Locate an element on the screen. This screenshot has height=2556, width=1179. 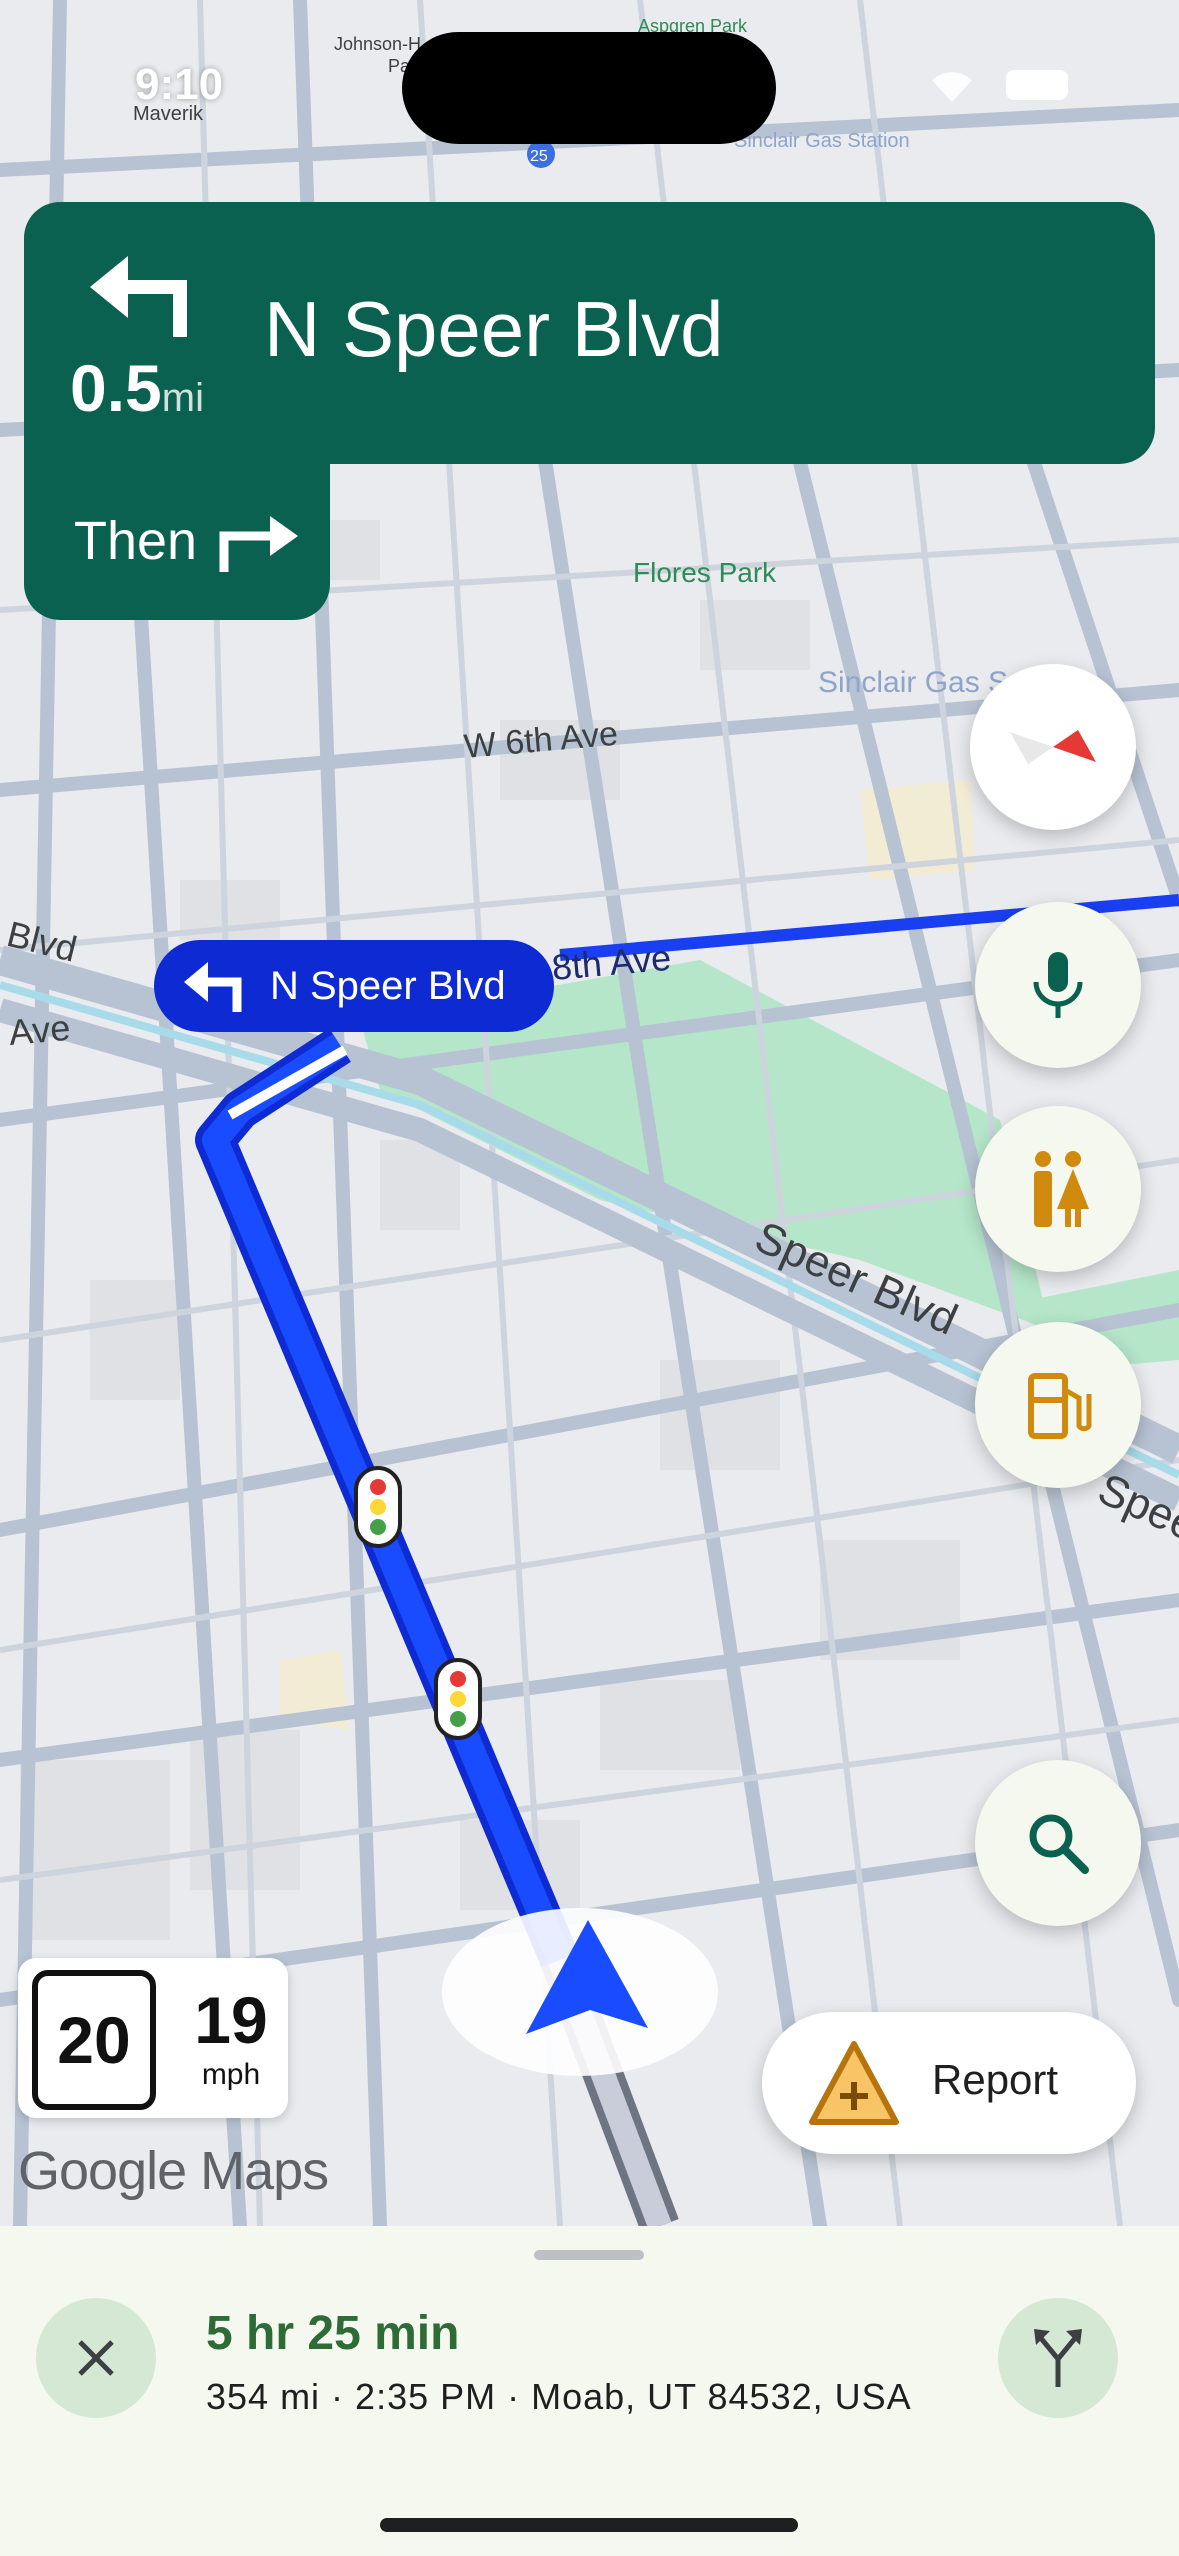
then-maneuver-card: Then is located at coordinates (177, 541).